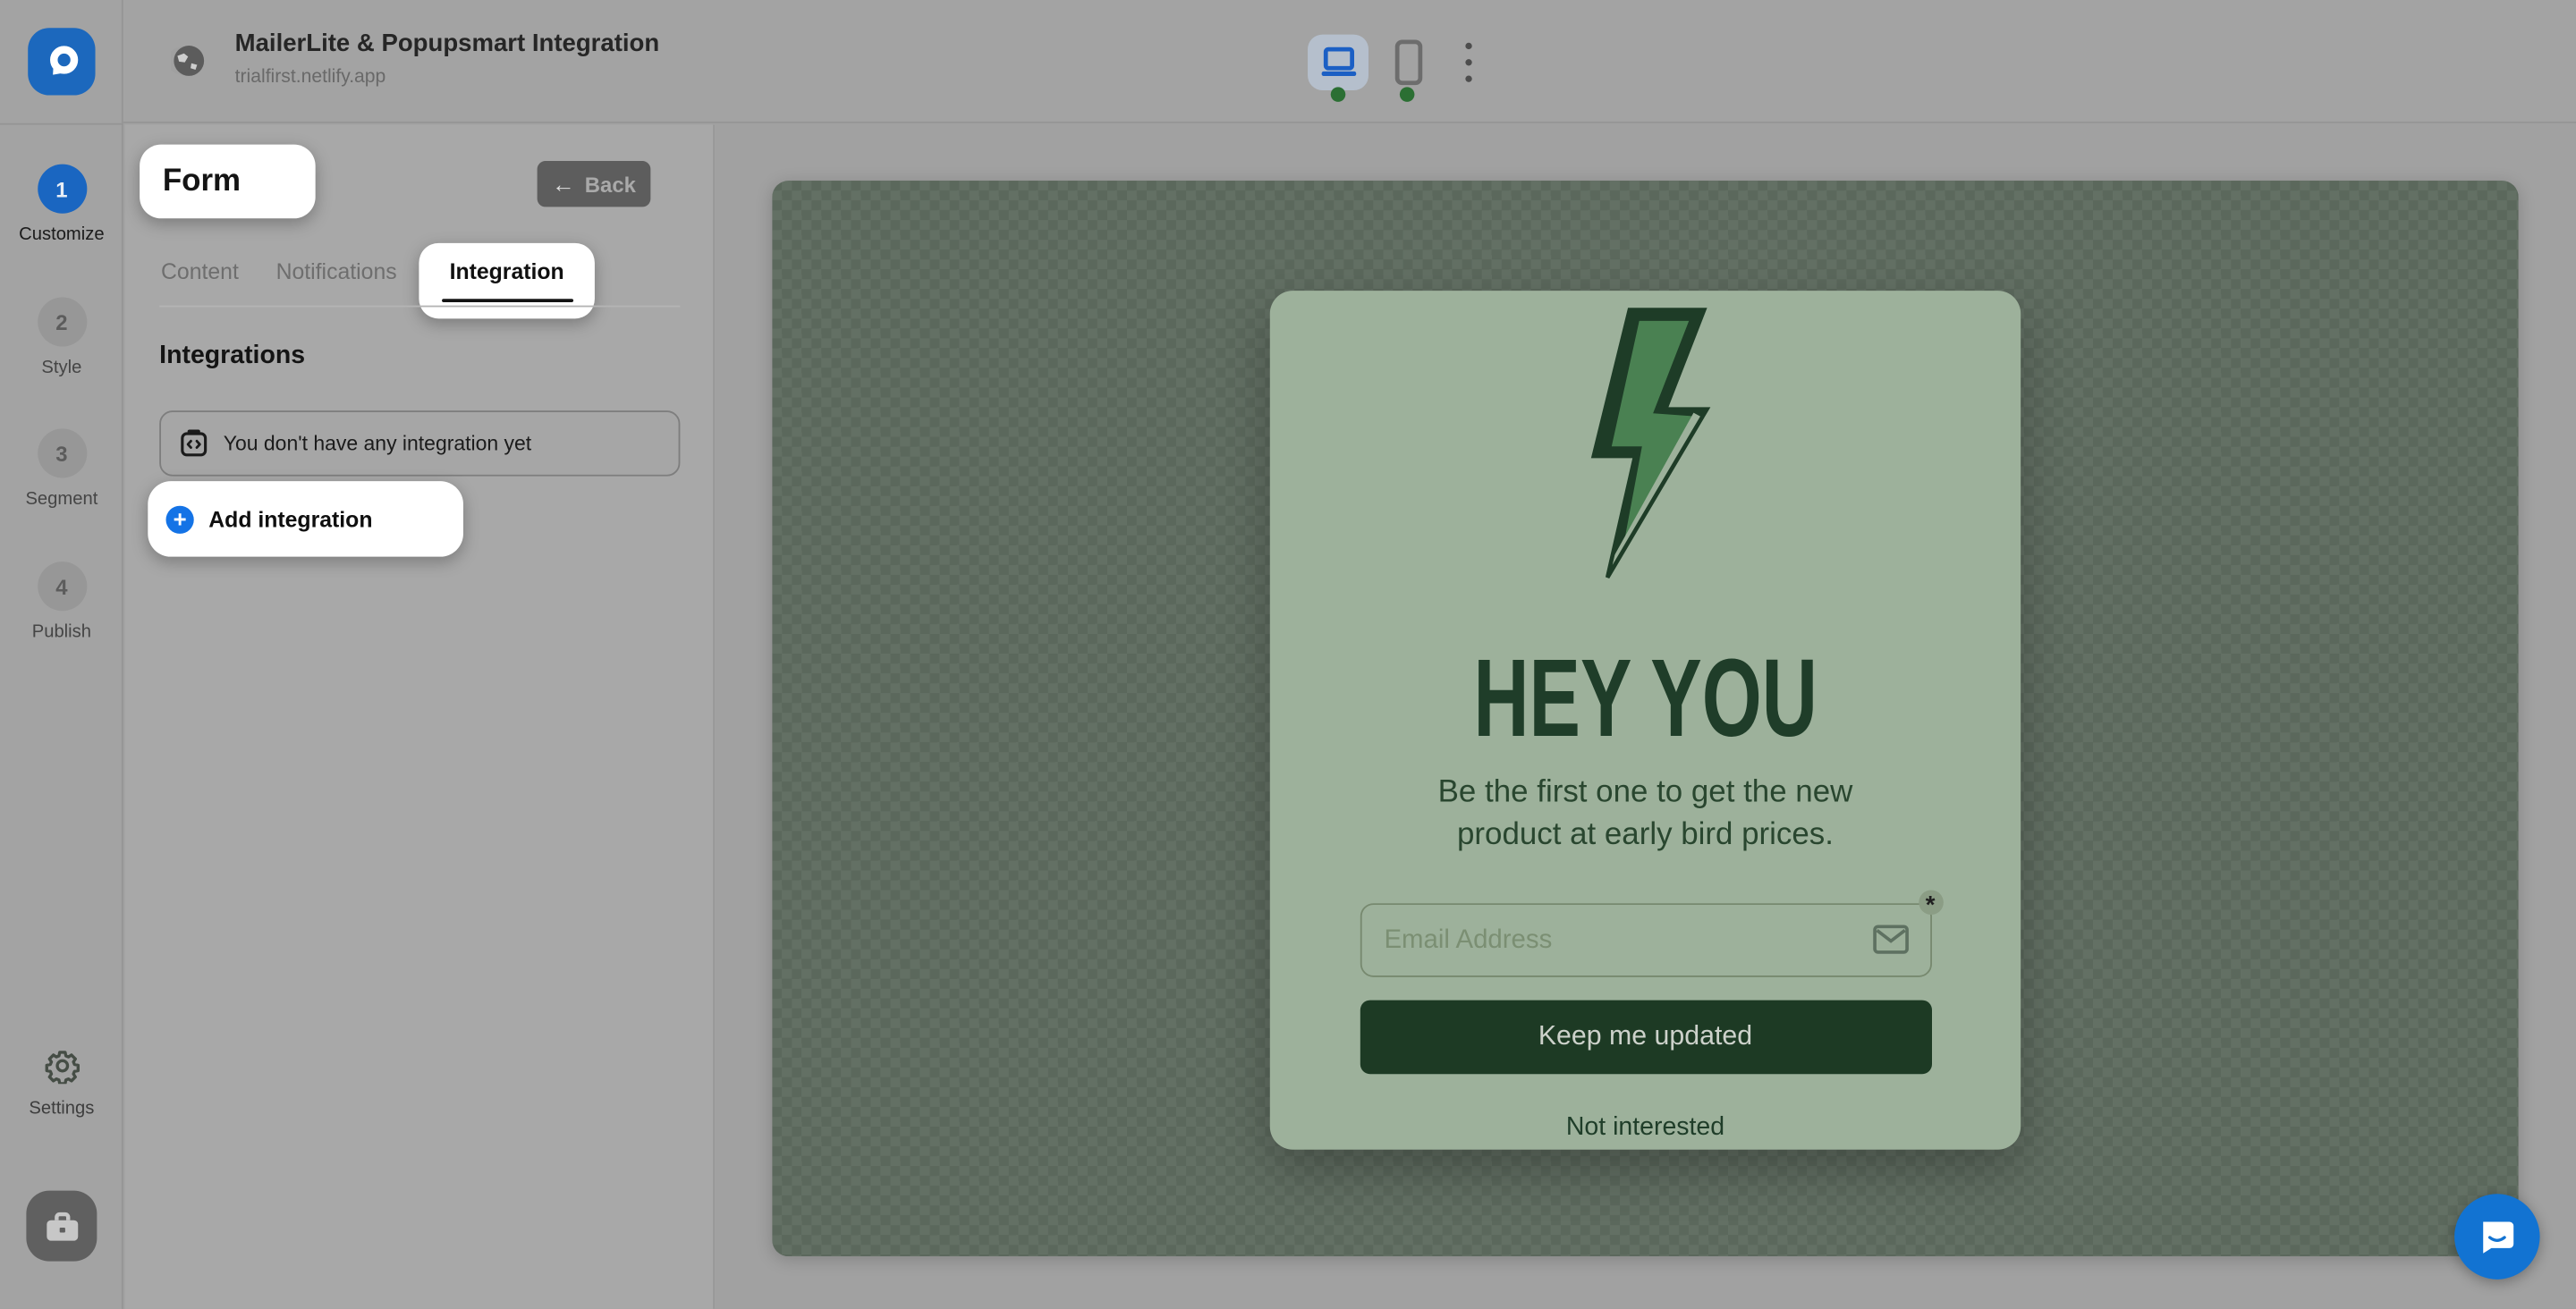 This screenshot has height=1309, width=2576. What do you see at coordinates (62, 234) in the screenshot?
I see `step-label: Customize` at bounding box center [62, 234].